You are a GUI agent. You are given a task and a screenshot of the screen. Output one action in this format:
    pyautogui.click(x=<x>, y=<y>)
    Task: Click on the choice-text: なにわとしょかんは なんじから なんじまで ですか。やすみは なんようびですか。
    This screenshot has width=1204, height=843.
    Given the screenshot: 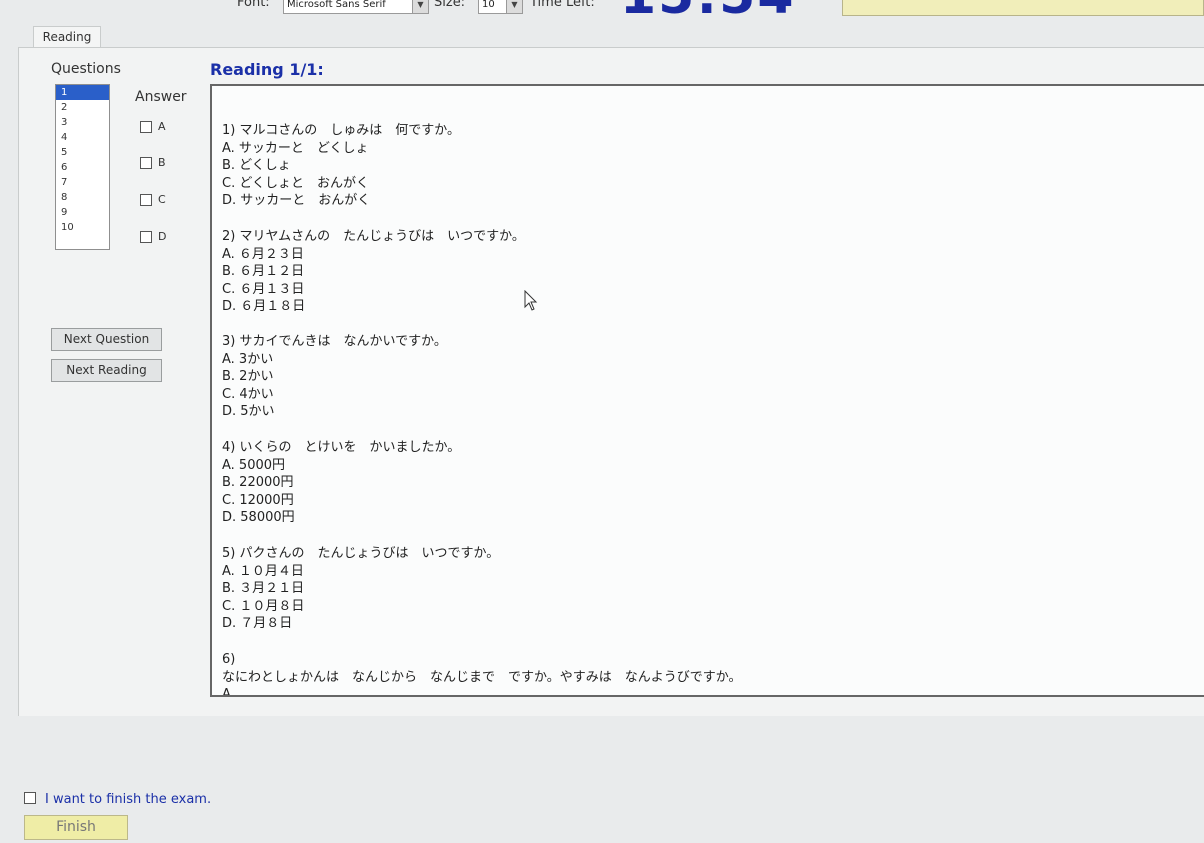 What is the action you would take?
    pyautogui.click(x=482, y=677)
    